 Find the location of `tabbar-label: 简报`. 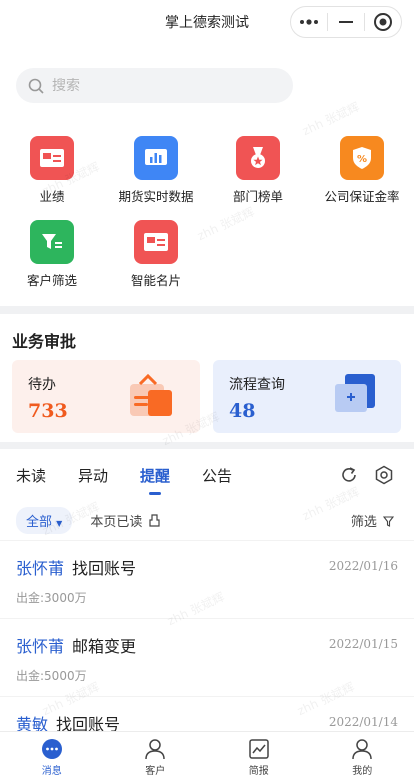

tabbar-label: 简报 is located at coordinates (258, 771).